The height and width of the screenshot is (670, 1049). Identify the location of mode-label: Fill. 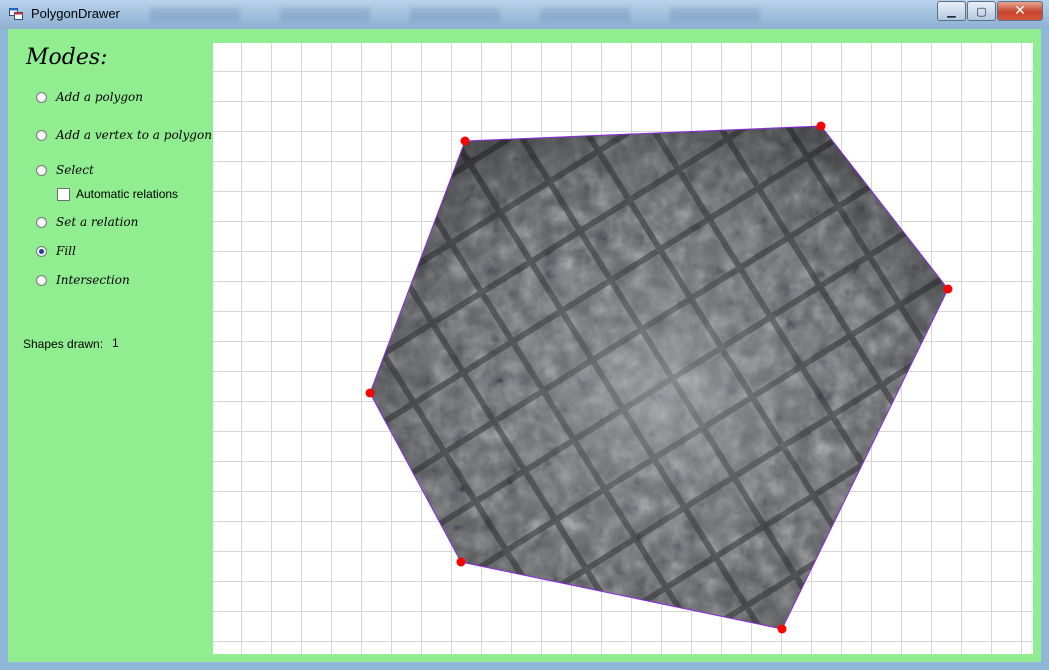
(66, 251).